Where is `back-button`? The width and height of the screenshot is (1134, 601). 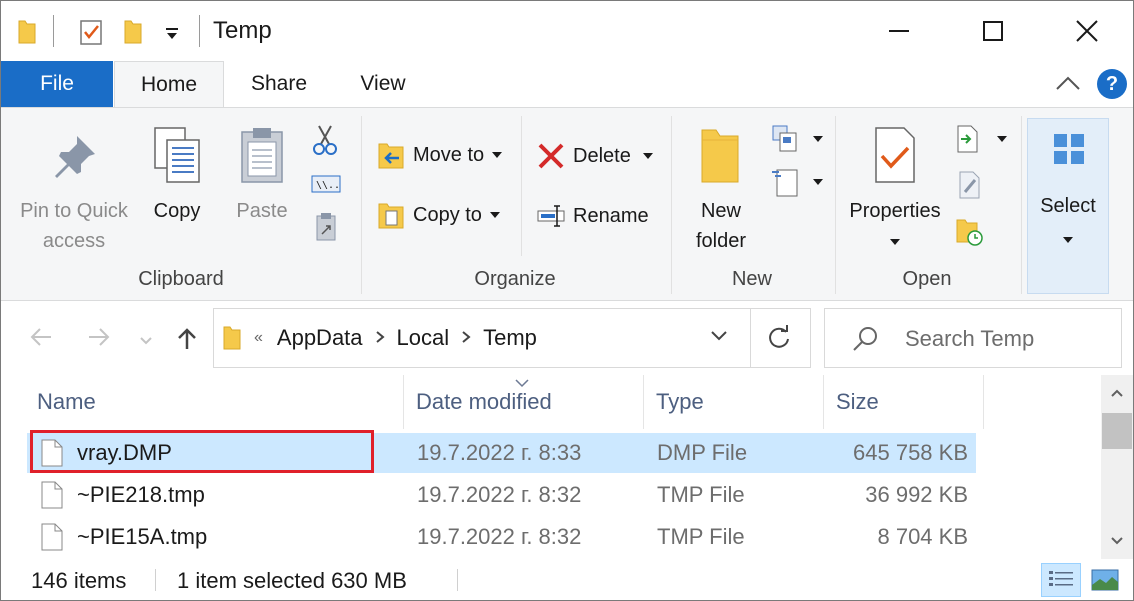
back-button is located at coordinates (41, 339).